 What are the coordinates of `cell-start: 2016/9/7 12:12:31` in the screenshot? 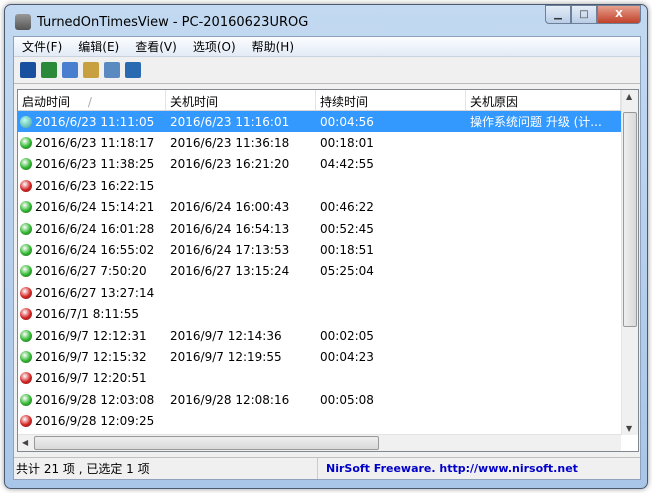 It's located at (92, 336).